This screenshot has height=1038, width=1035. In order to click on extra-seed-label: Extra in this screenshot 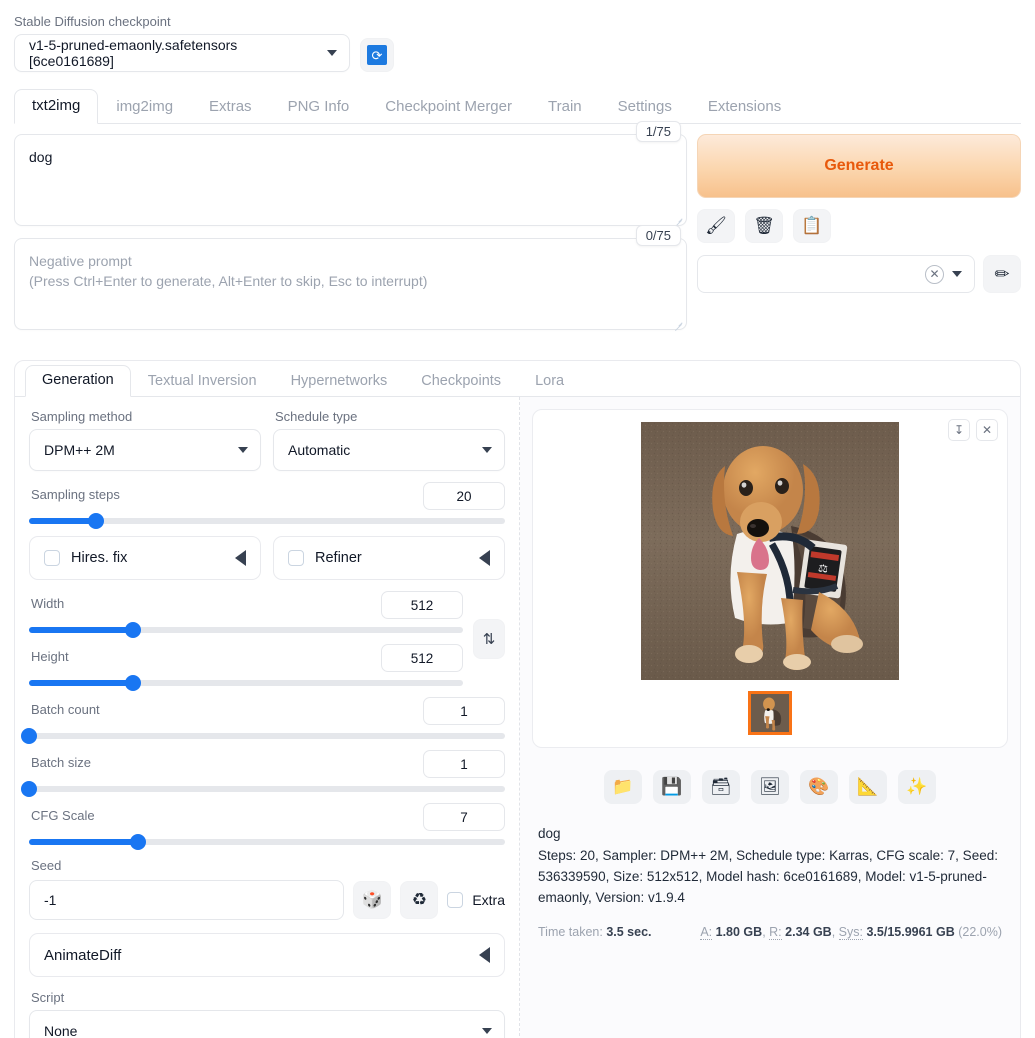, I will do `click(488, 900)`.